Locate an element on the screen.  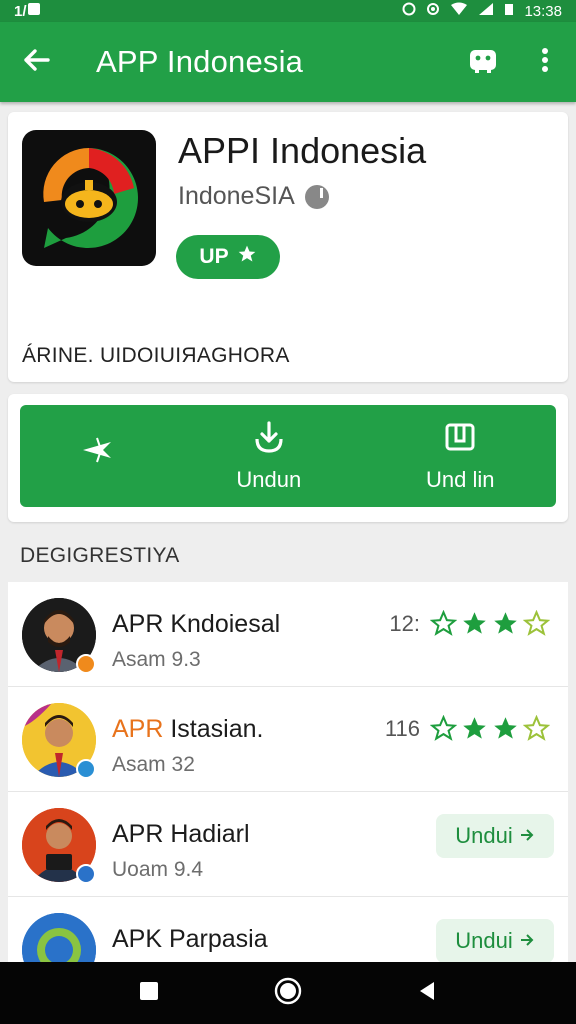
android-icon is located at coordinates (483, 62).